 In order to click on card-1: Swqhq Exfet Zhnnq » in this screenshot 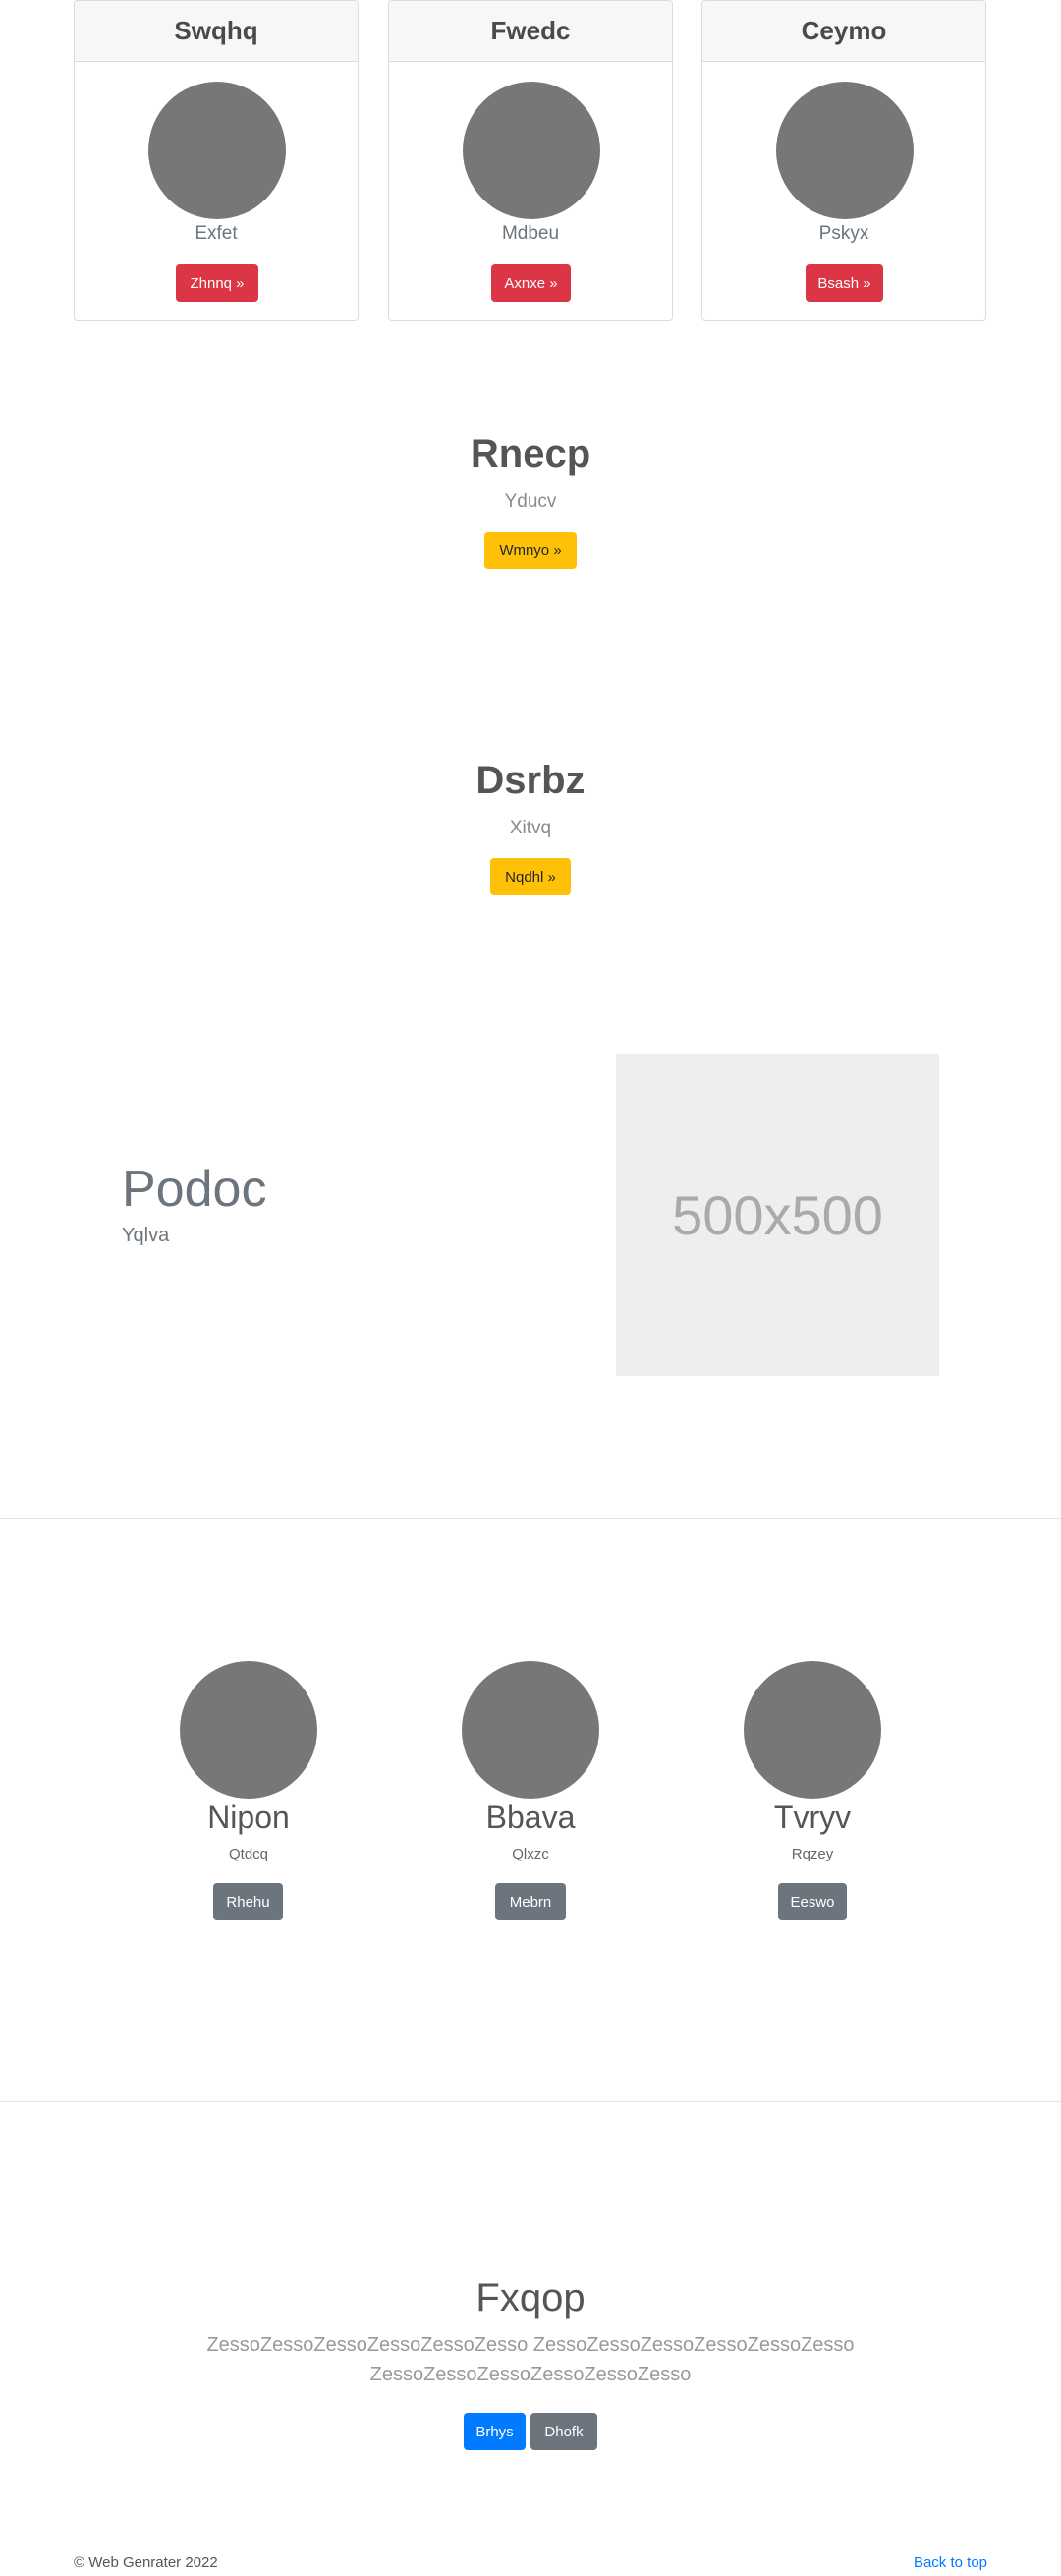, I will do `click(216, 161)`.